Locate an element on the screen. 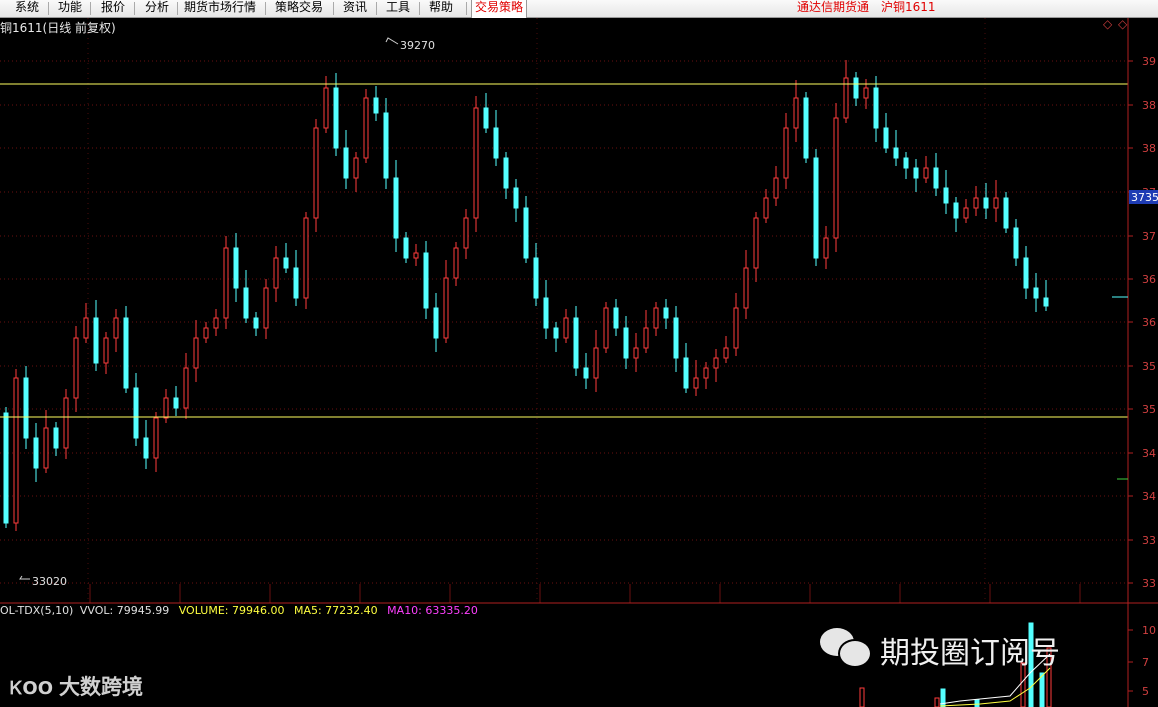 This screenshot has height=707, width=1158. volume-axis-label: 7 is located at coordinates (1145, 662).